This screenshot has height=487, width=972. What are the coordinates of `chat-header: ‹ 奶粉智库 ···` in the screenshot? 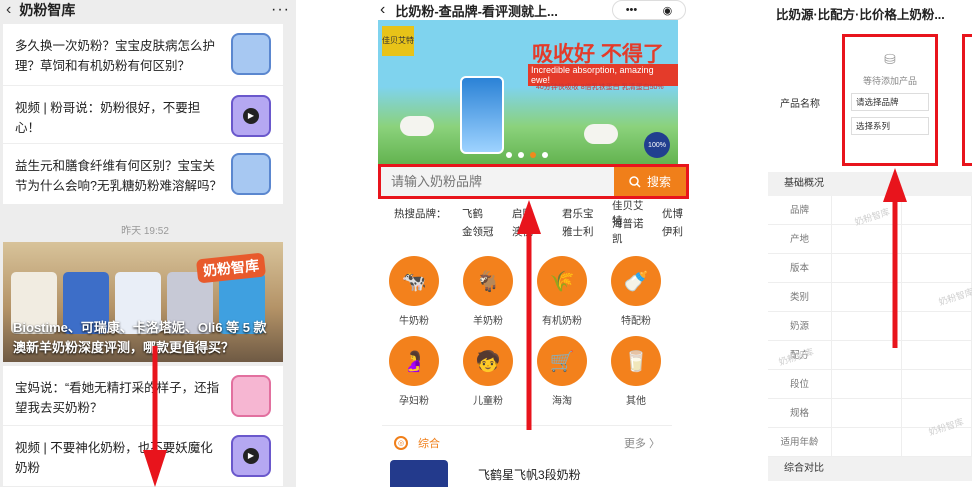 It's located at (148, 10).